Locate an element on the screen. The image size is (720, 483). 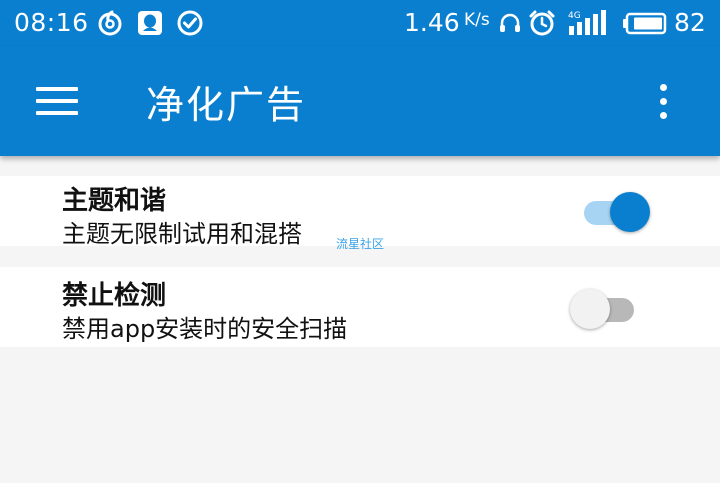
detection-toggle-switch is located at coordinates (606, 307).